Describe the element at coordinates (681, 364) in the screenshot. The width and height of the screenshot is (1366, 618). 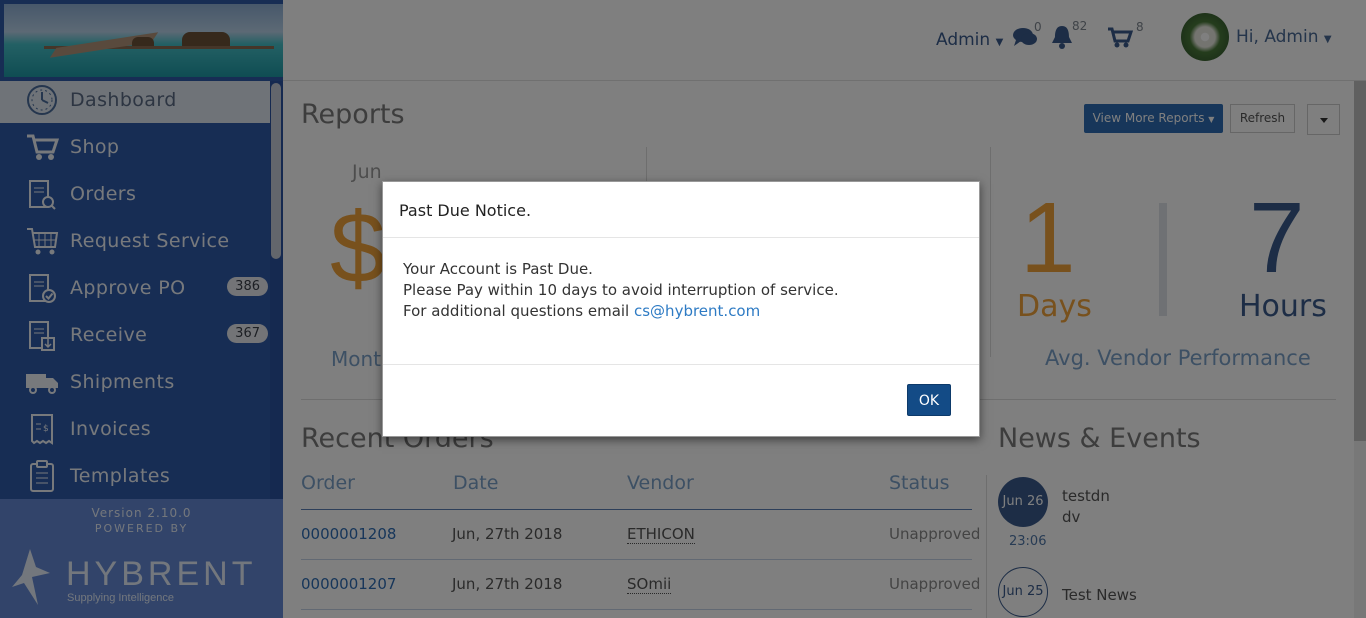
I see `modal-footer-divider` at that location.